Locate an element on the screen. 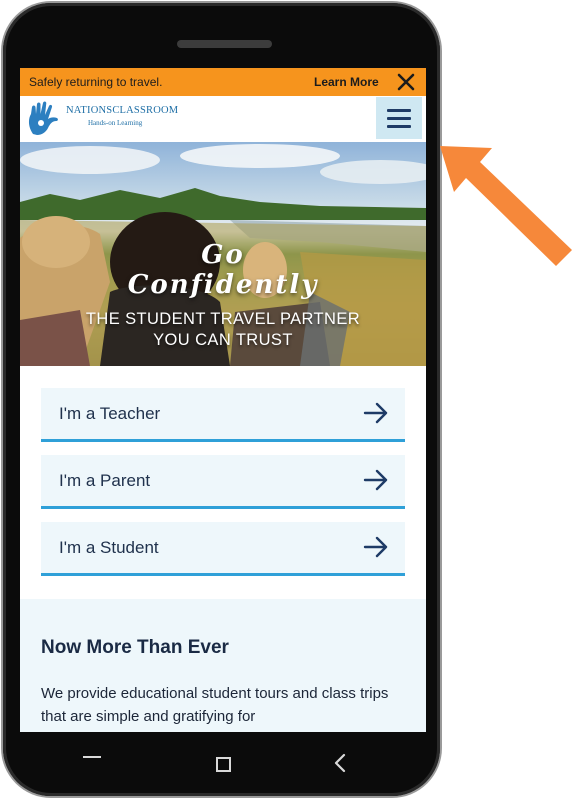 The image size is (577, 800). logo-tagline: Hands-on Learning is located at coordinates (115, 123).